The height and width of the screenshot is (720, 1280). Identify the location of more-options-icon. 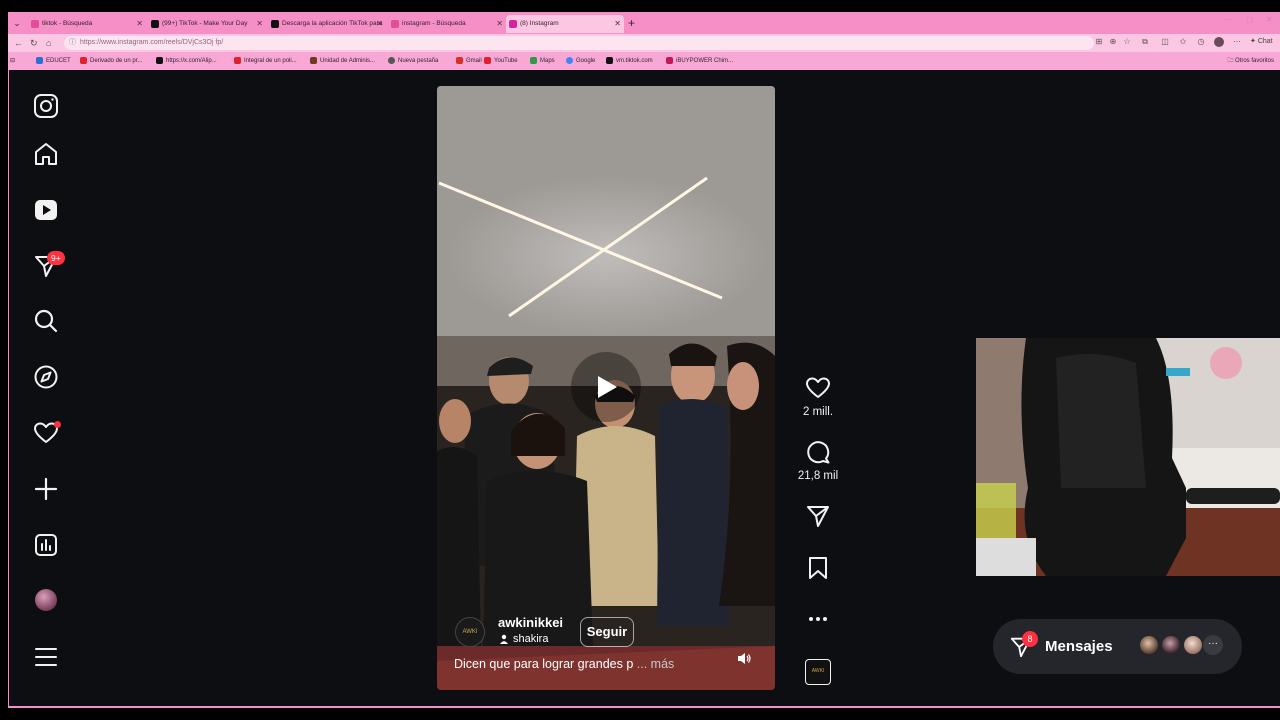
(818, 619).